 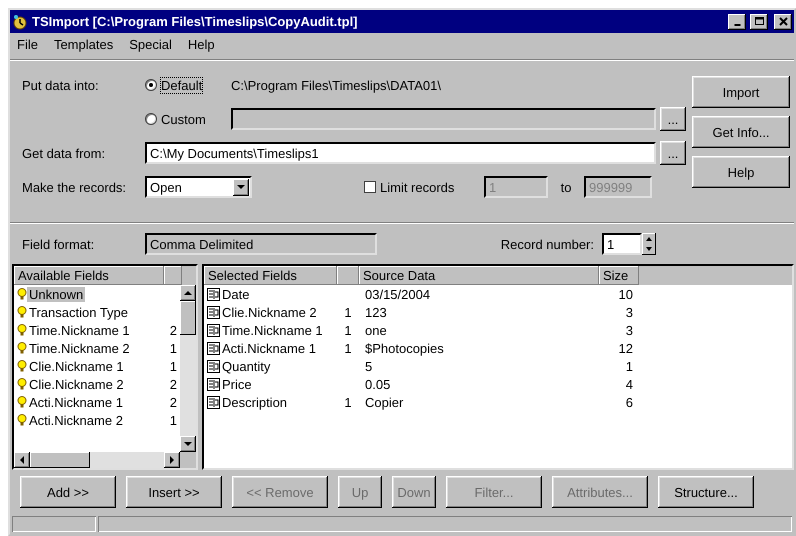 I want to click on limit-records-checkbox: Limit records, so click(x=424, y=187).